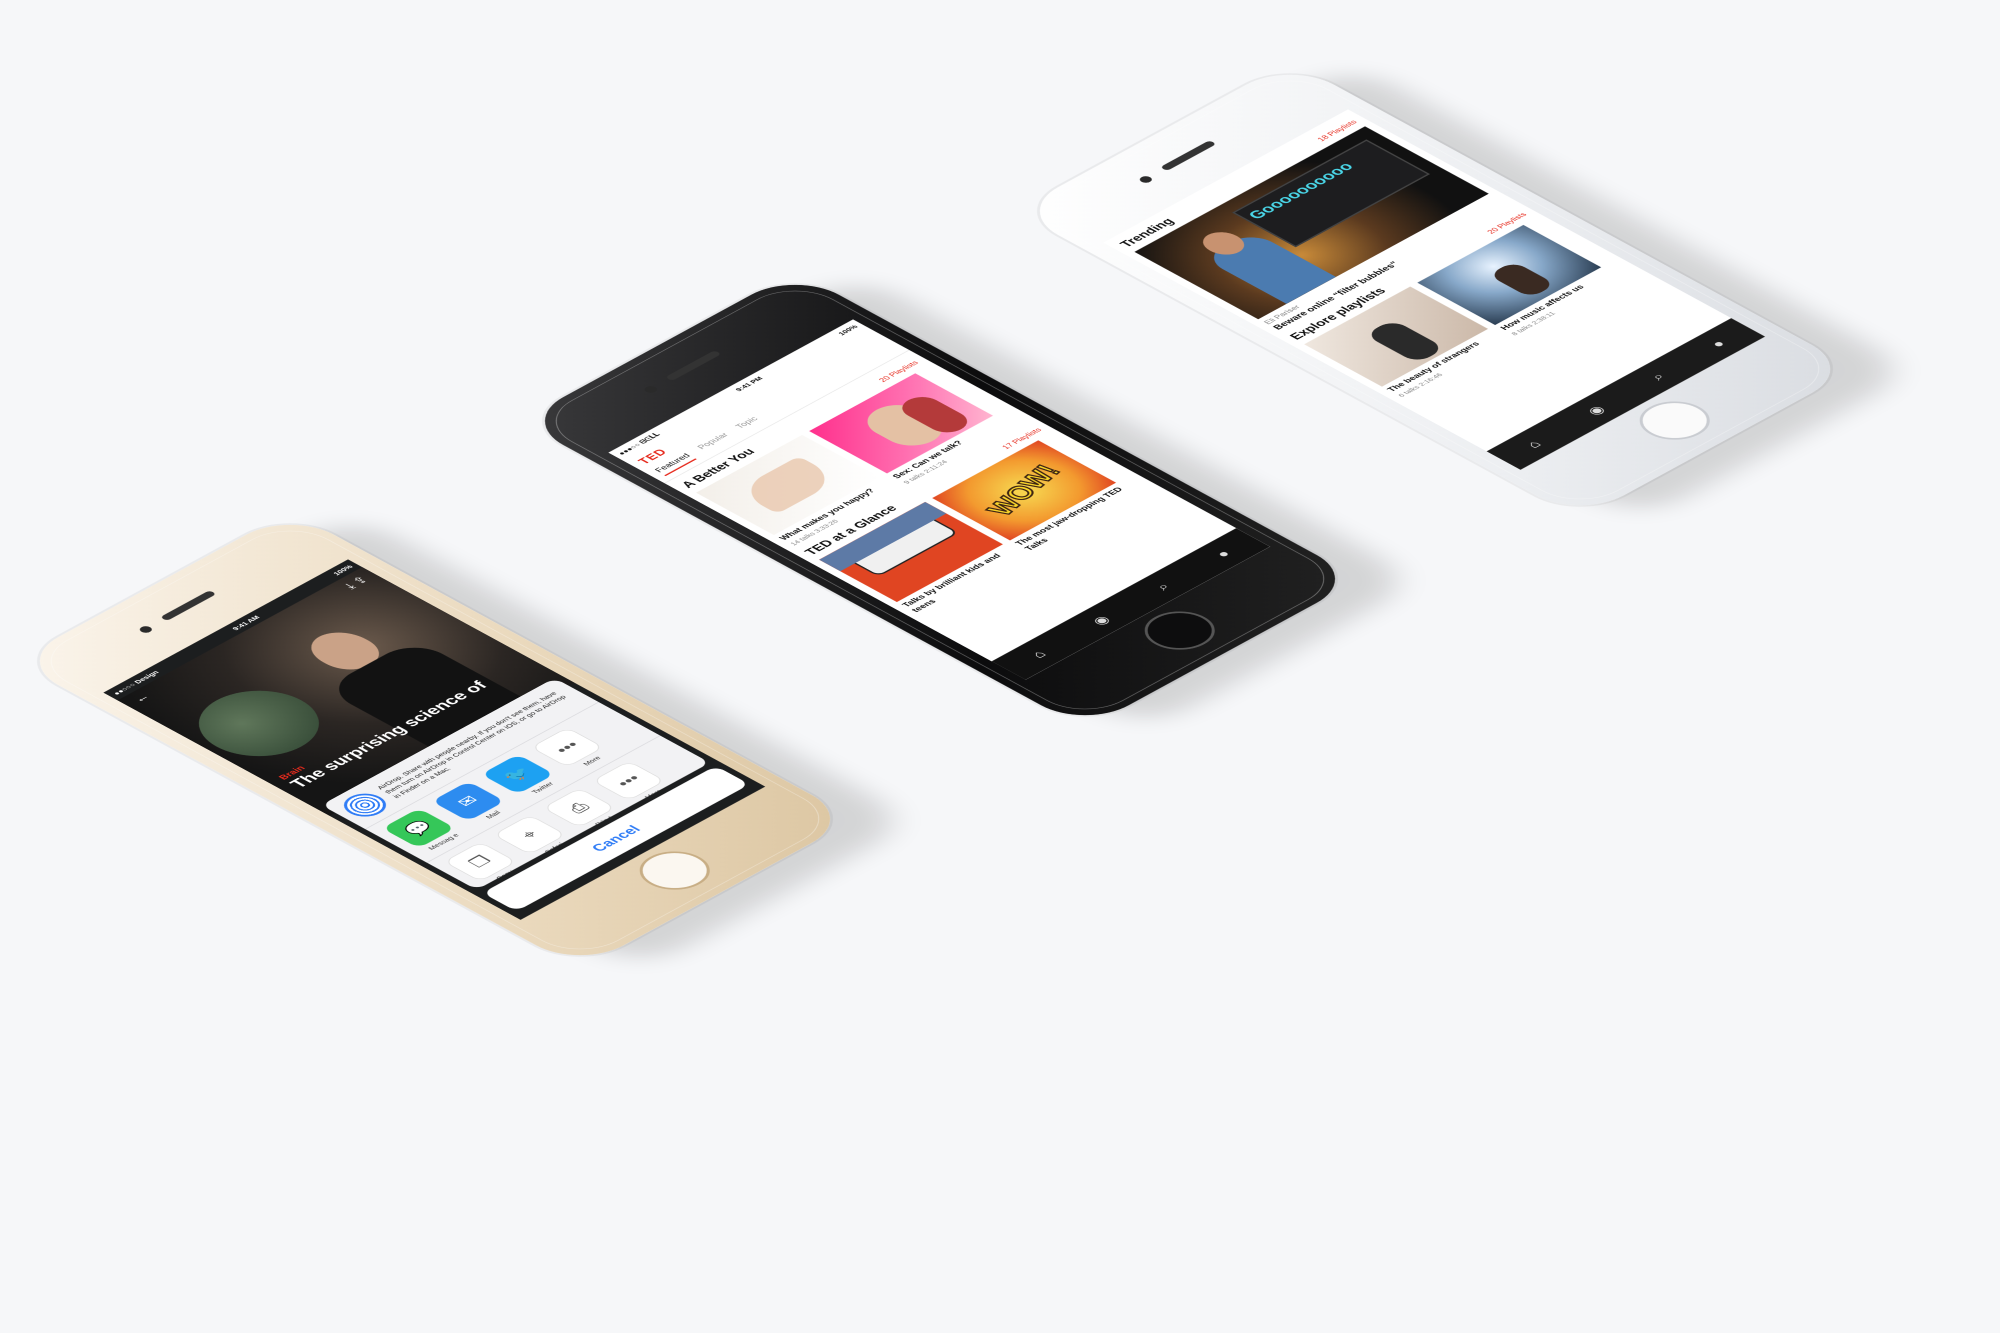 Image resolution: width=2000 pixels, height=1333 pixels. I want to click on action-more: ••• More, so click(634, 784).